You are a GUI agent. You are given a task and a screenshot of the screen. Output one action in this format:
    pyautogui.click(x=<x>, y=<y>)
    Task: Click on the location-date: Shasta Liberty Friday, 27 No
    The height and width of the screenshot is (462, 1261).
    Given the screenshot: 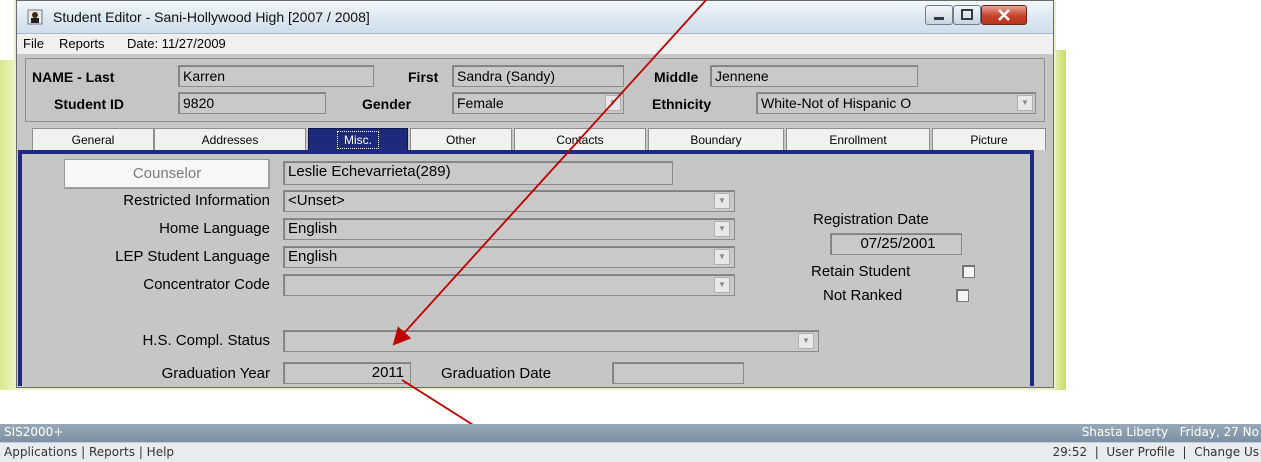 What is the action you would take?
    pyautogui.click(x=1170, y=432)
    